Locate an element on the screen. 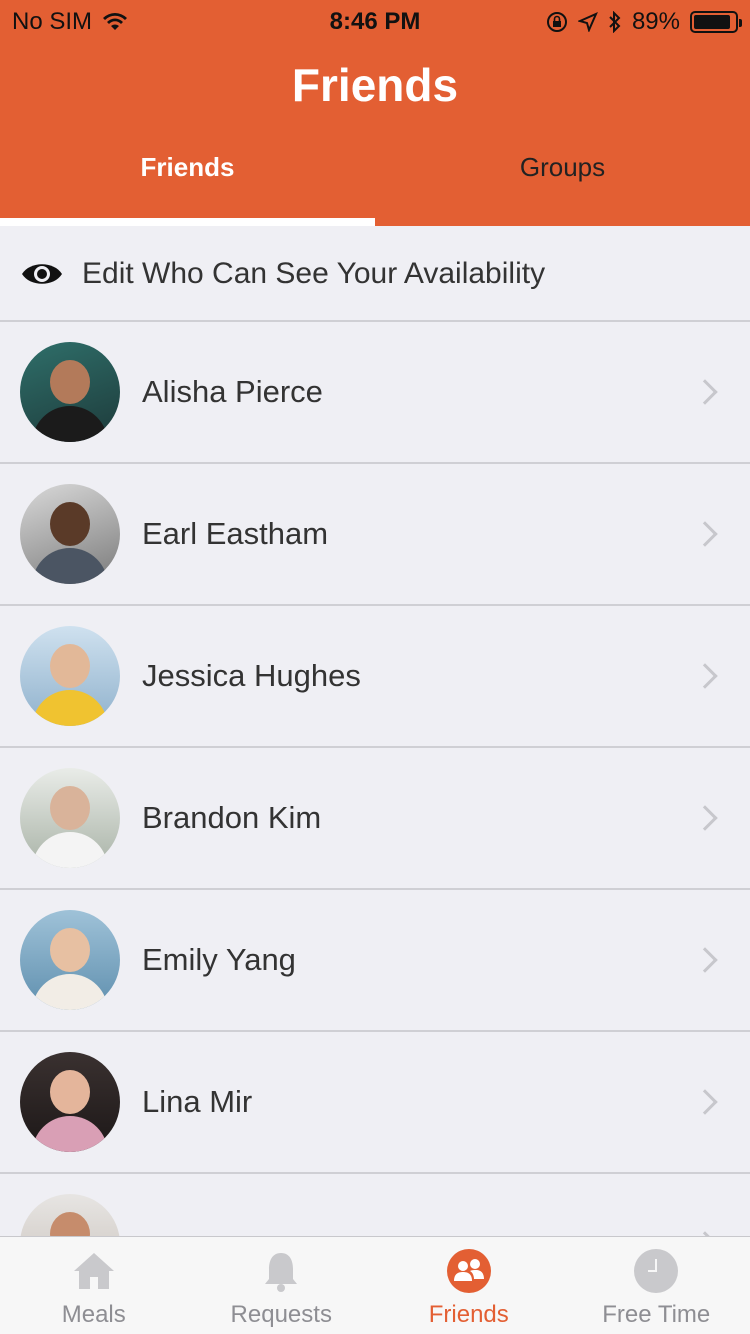 This screenshot has height=1334, width=750. edit-availability-label: Edit Who Can See Your Availability is located at coordinates (314, 273).